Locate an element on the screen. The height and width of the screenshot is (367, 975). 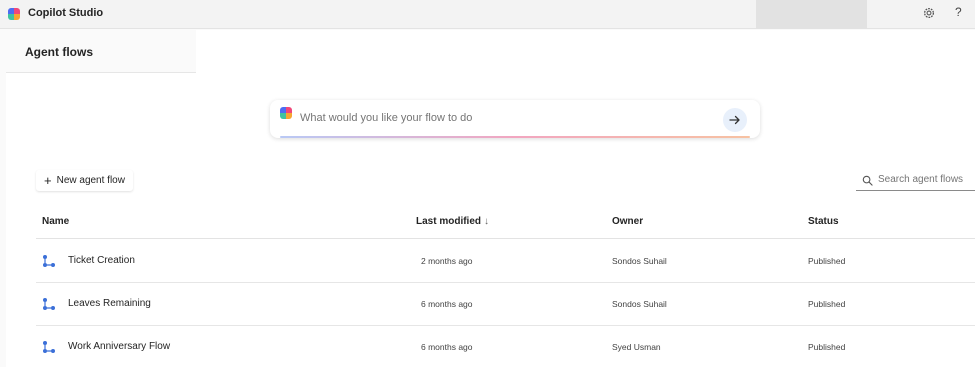
flow-name-link: Ticket Creation is located at coordinates (101, 260).